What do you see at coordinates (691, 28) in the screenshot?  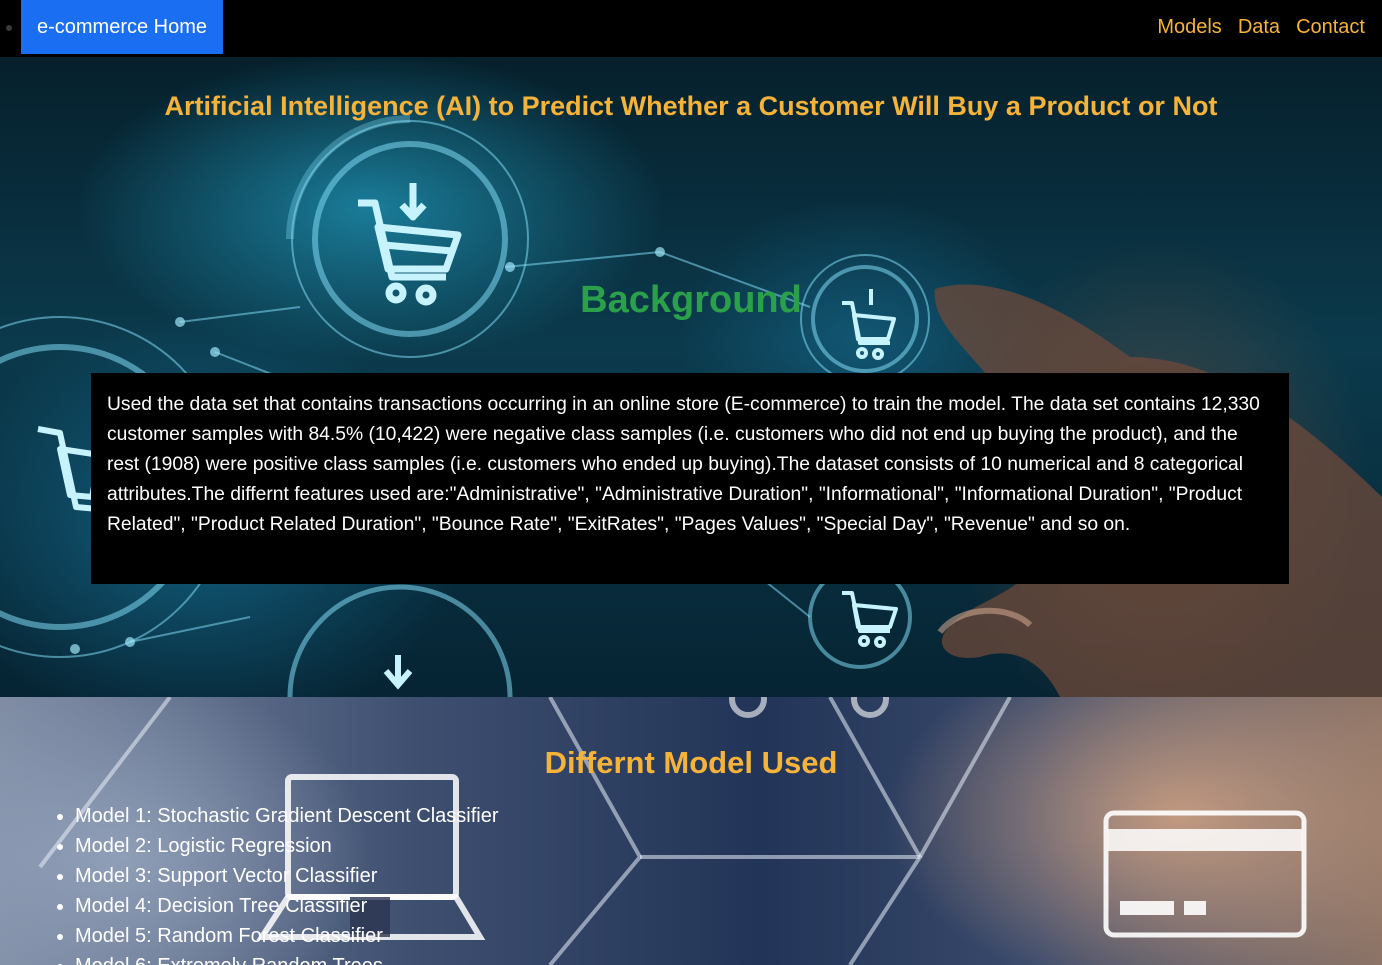 I see `top-navbar: e-commerce Home Models Data Contact` at bounding box center [691, 28].